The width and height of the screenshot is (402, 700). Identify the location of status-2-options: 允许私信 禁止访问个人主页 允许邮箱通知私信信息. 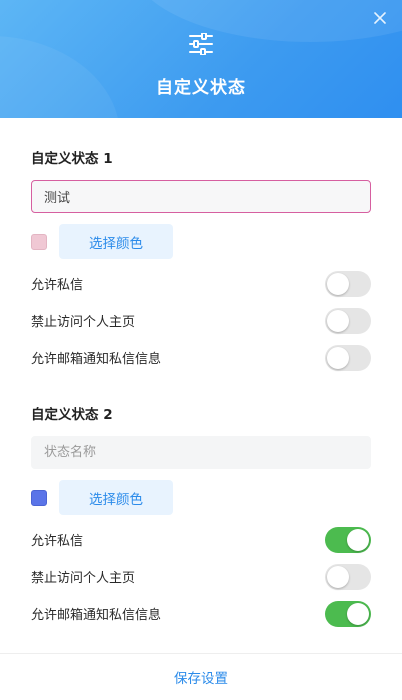
(201, 576).